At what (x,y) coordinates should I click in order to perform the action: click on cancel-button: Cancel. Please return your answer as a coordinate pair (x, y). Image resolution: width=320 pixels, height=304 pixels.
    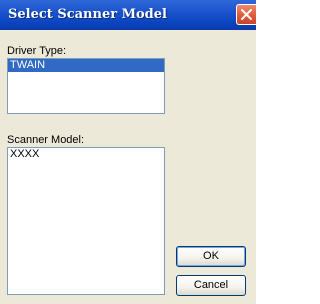
    Looking at the image, I should click on (211, 285).